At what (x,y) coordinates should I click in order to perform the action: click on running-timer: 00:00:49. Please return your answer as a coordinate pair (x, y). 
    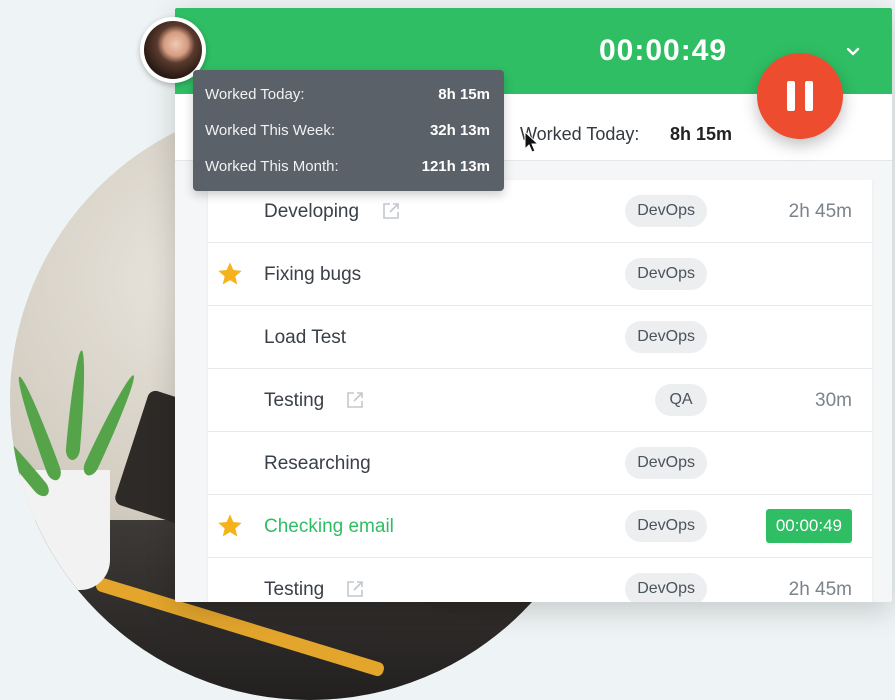
    Looking at the image, I should click on (663, 50).